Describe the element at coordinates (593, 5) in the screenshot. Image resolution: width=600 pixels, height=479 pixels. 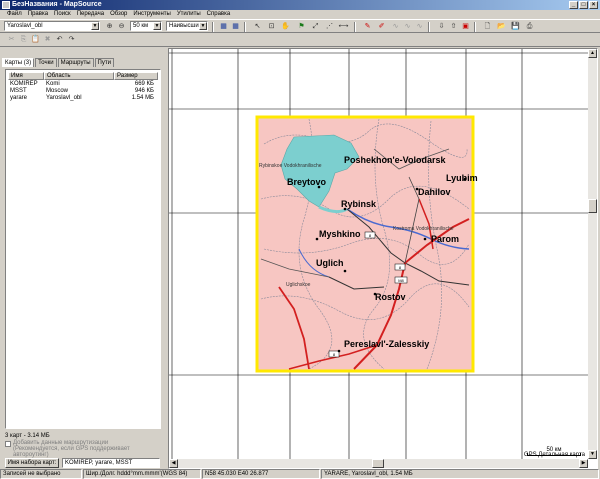
I see `close-button: ×` at that location.